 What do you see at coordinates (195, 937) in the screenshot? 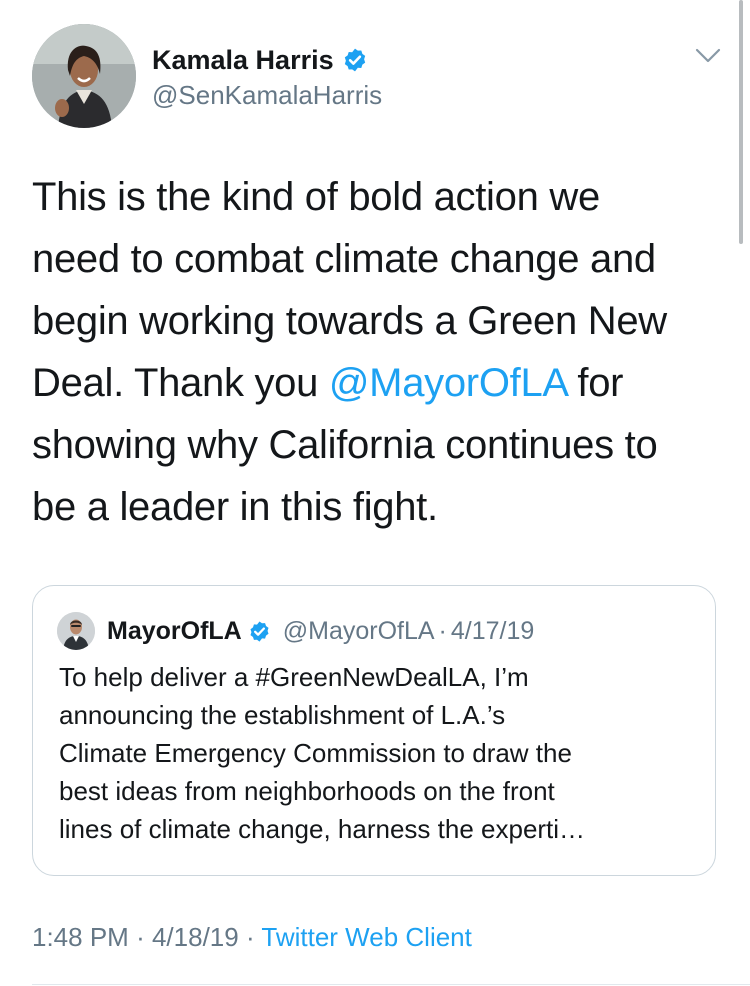
I see `tweet-date: 4/18/19` at bounding box center [195, 937].